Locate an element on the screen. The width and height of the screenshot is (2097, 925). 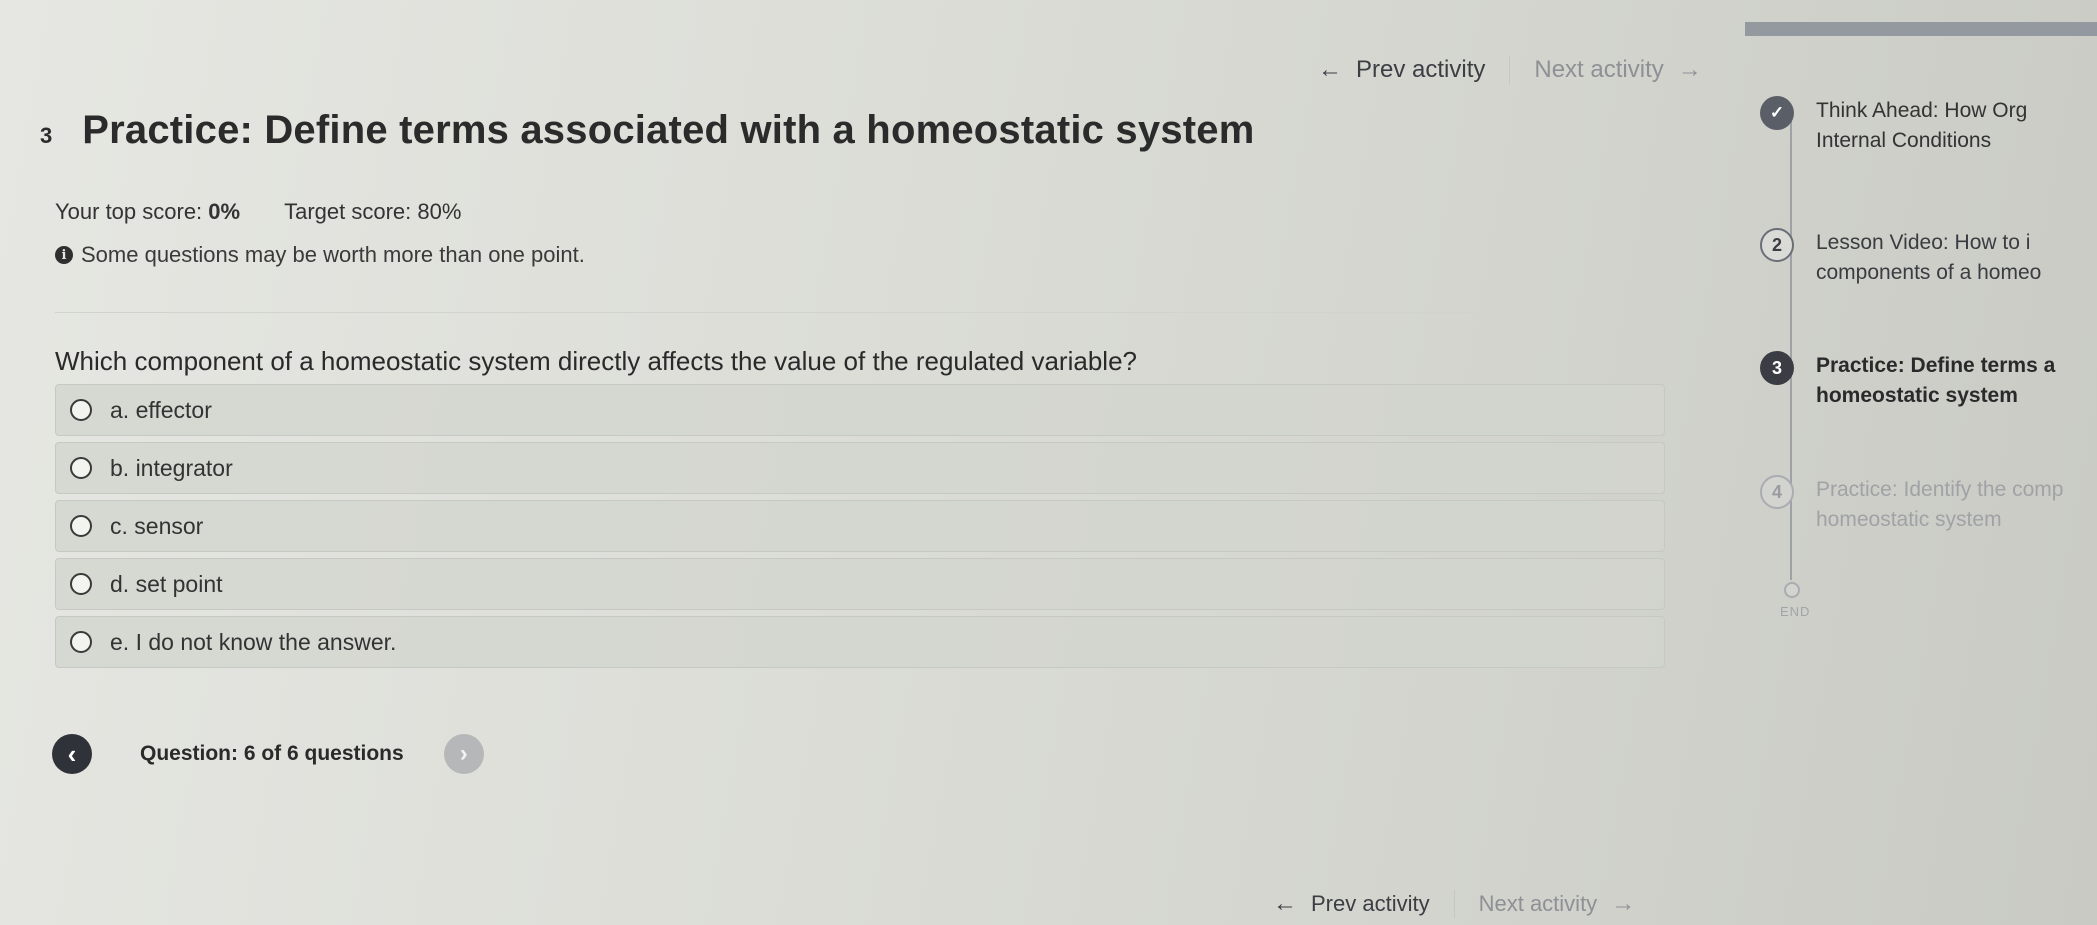
sidebar-step-title: Practice: Define terms a is located at coordinates (1936, 365).